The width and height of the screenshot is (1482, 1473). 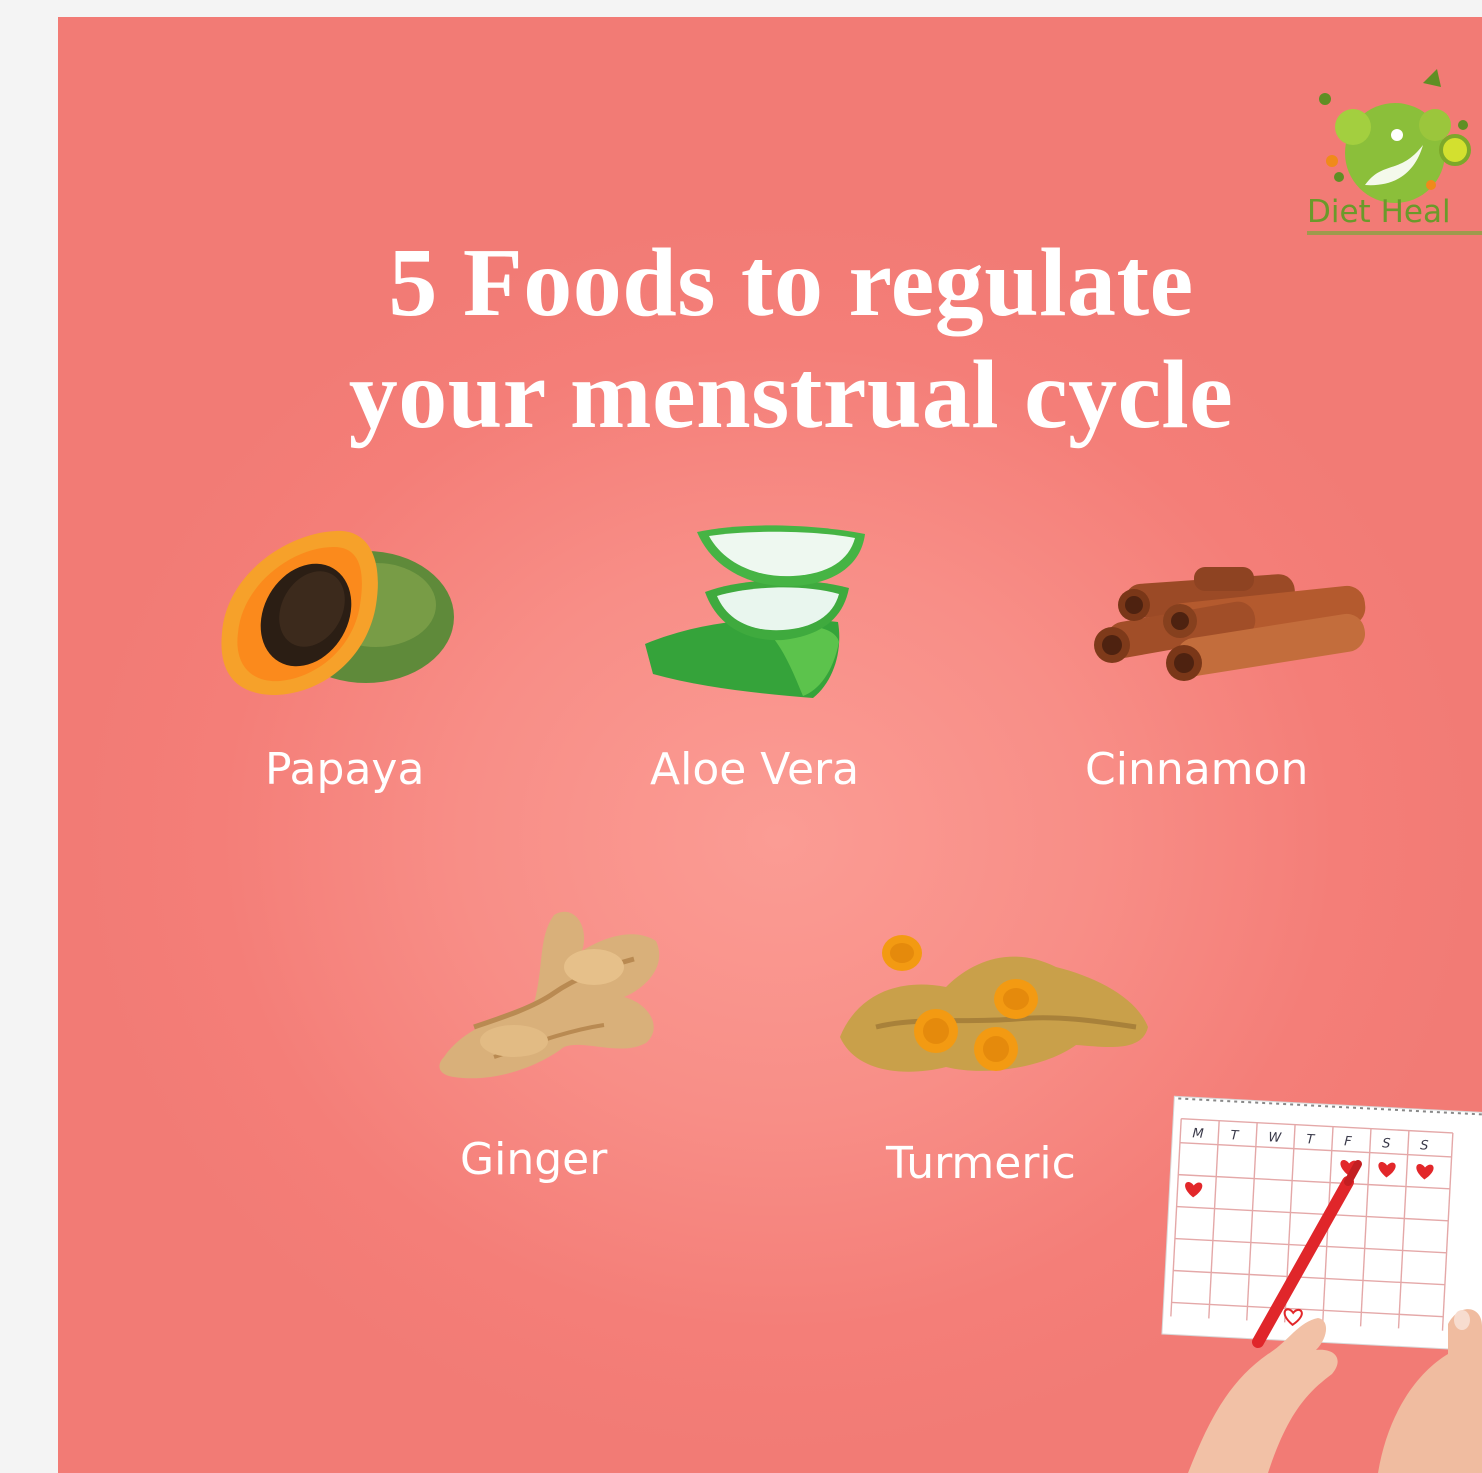 What do you see at coordinates (770, 339) in the screenshot?
I see `page-title: 5 Foods to regulate your menstrual cycle` at bounding box center [770, 339].